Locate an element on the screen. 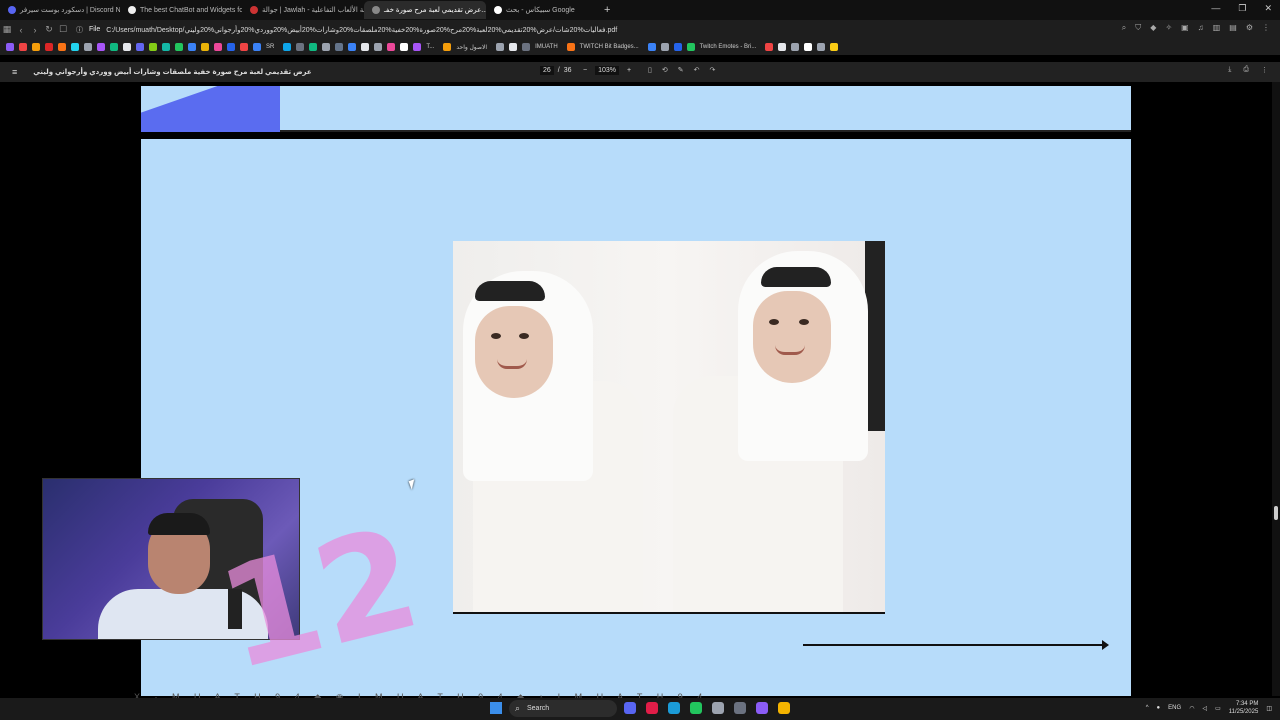 The height and width of the screenshot is (720, 1280). reload-icon: ↻ is located at coordinates (49, 29).